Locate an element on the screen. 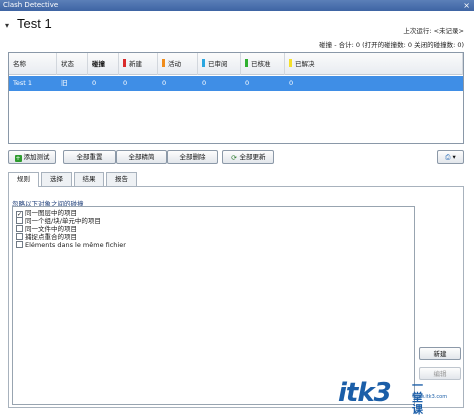  test-name: Test 1 is located at coordinates (34, 23).